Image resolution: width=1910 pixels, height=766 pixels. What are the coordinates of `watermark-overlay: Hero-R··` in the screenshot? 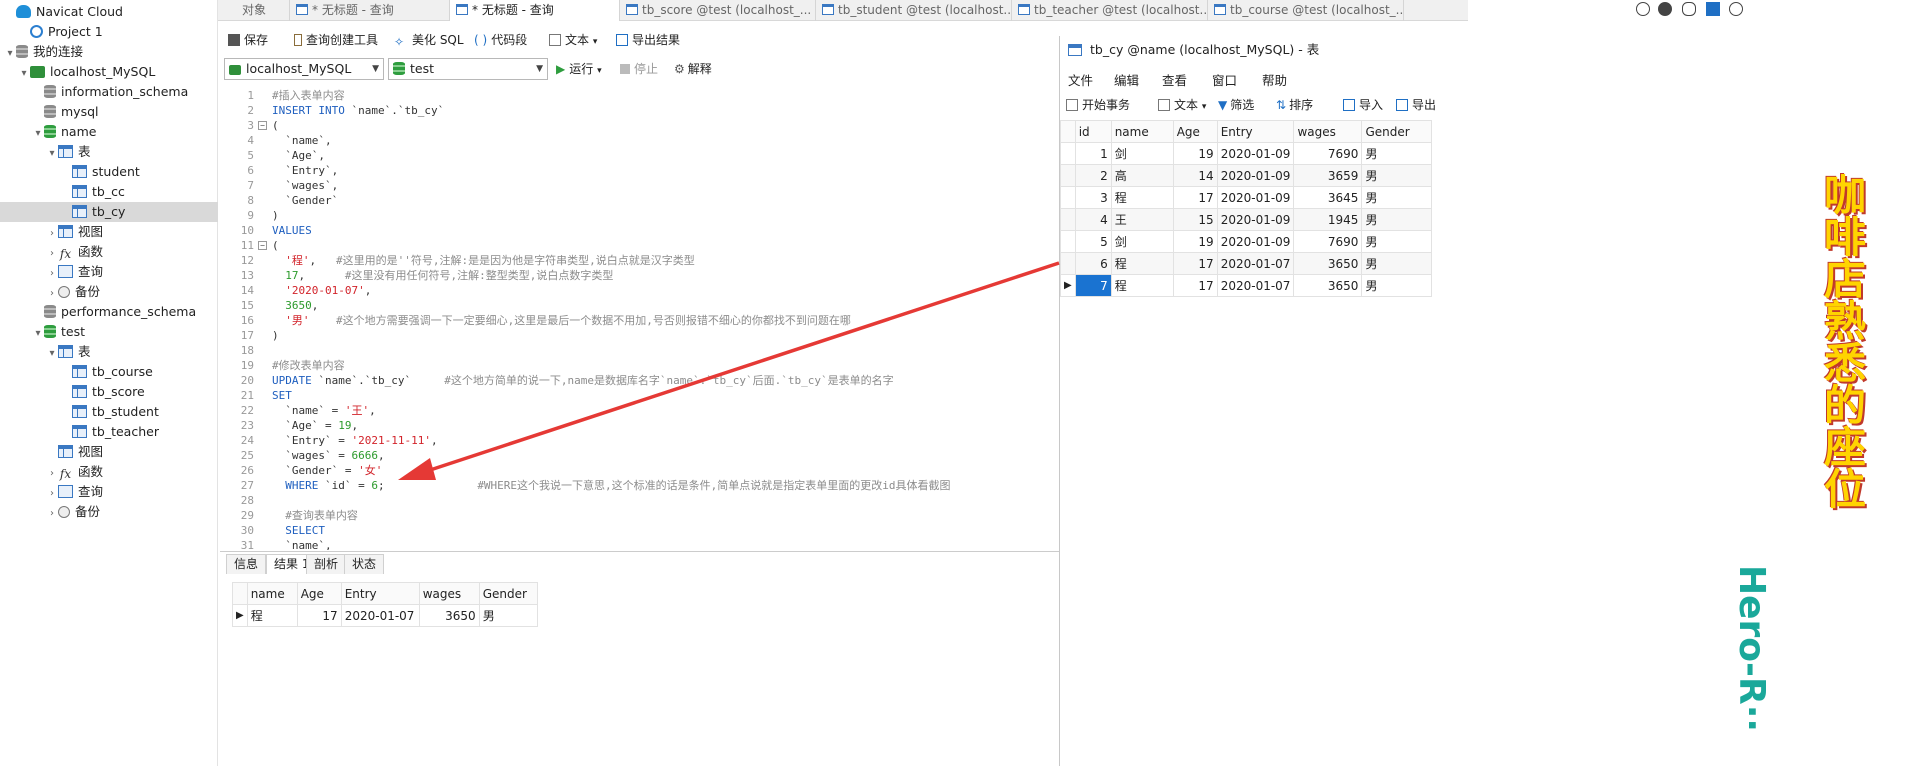 It's located at (1751, 649).